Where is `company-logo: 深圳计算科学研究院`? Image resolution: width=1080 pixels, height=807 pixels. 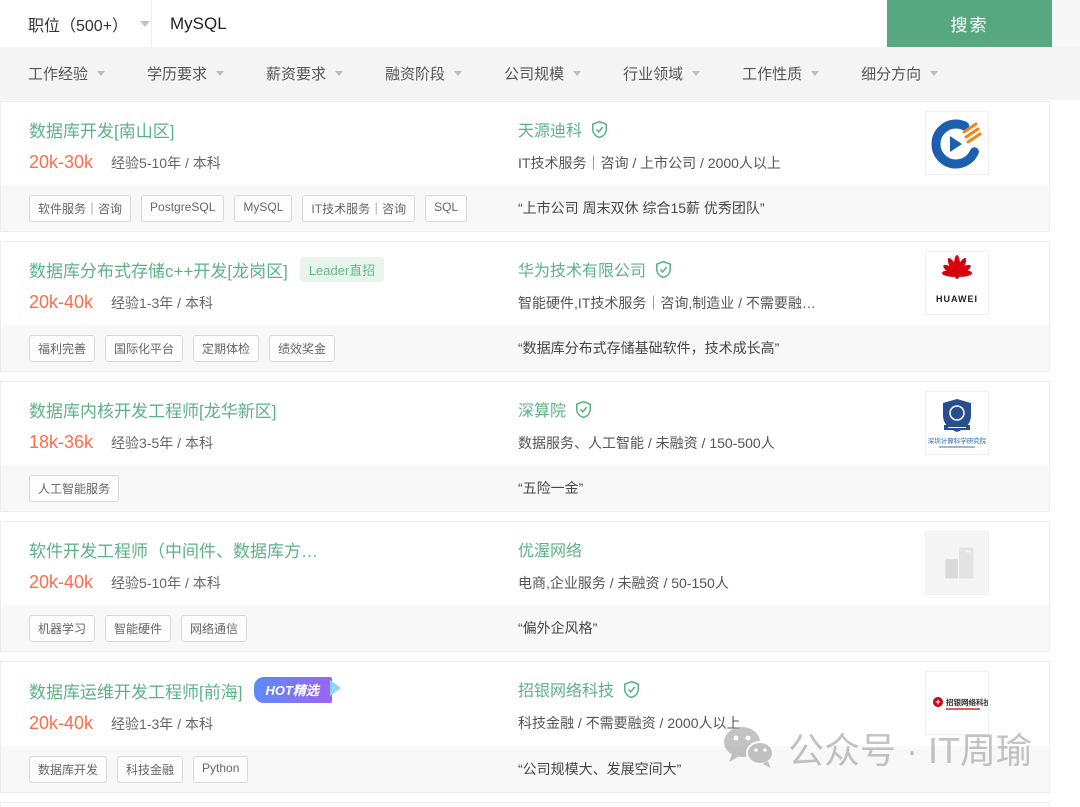 company-logo: 深圳计算科学研究院 is located at coordinates (957, 423).